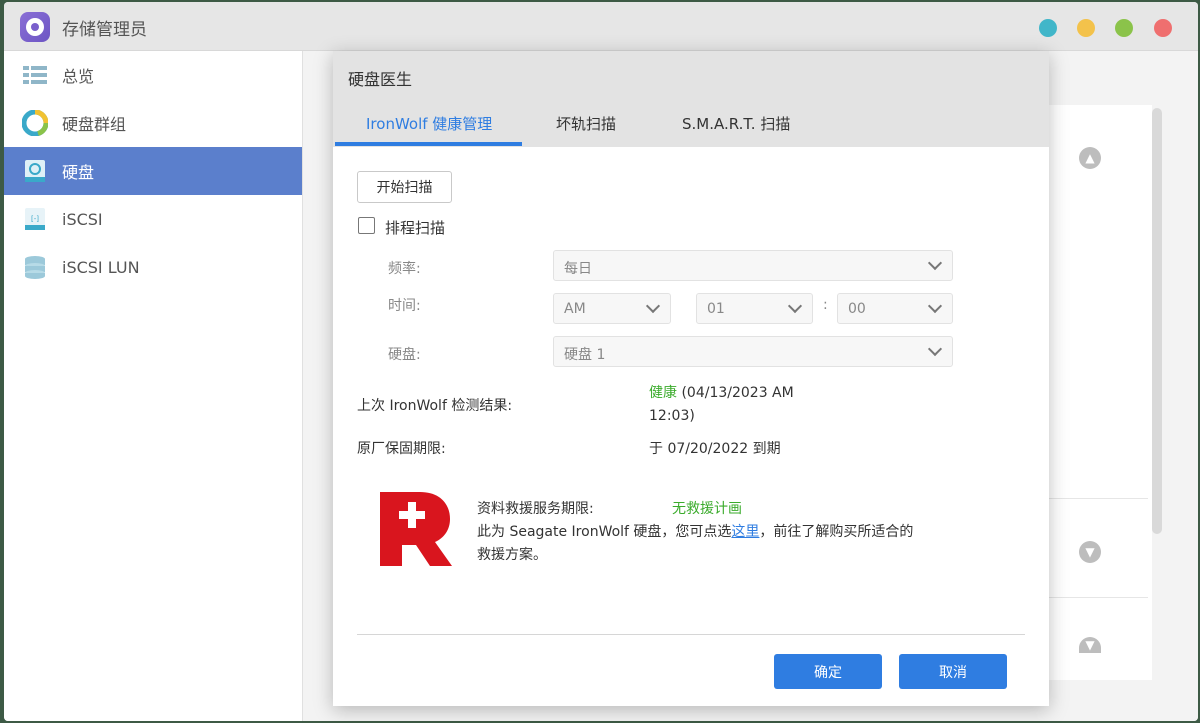 The width and height of the screenshot is (1200, 723). What do you see at coordinates (153, 171) in the screenshot?
I see `sidebar-item-disk: 硬盘` at bounding box center [153, 171].